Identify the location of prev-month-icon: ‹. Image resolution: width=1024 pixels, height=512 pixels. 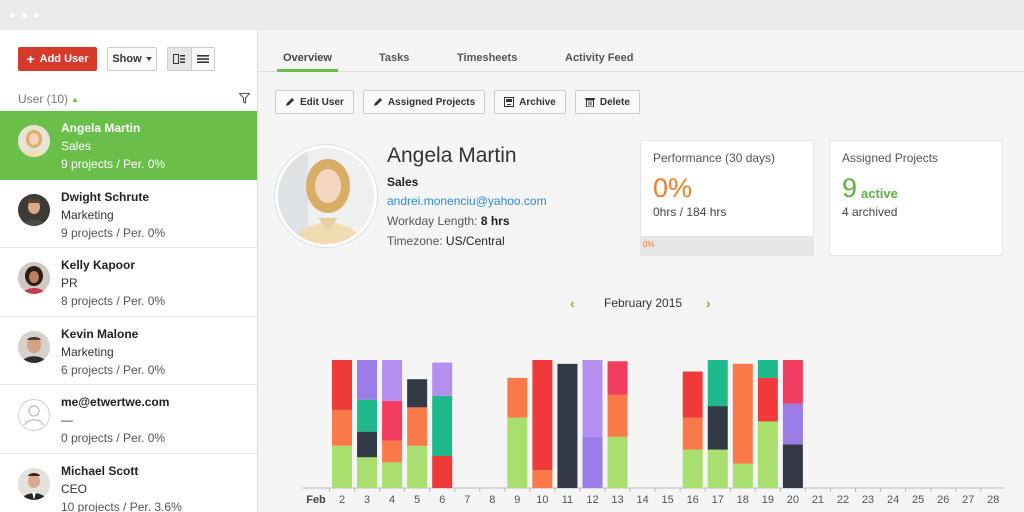
(572, 303).